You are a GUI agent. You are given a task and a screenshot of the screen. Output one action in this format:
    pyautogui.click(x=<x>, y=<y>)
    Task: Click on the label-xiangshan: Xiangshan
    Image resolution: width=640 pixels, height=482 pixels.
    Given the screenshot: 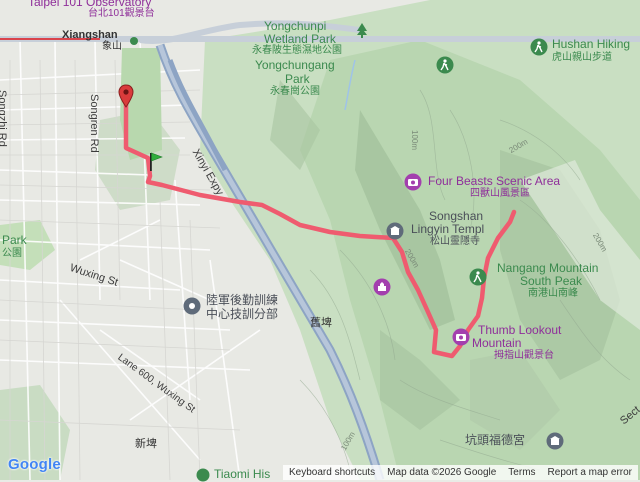 What is the action you would take?
    pyautogui.click(x=90, y=35)
    